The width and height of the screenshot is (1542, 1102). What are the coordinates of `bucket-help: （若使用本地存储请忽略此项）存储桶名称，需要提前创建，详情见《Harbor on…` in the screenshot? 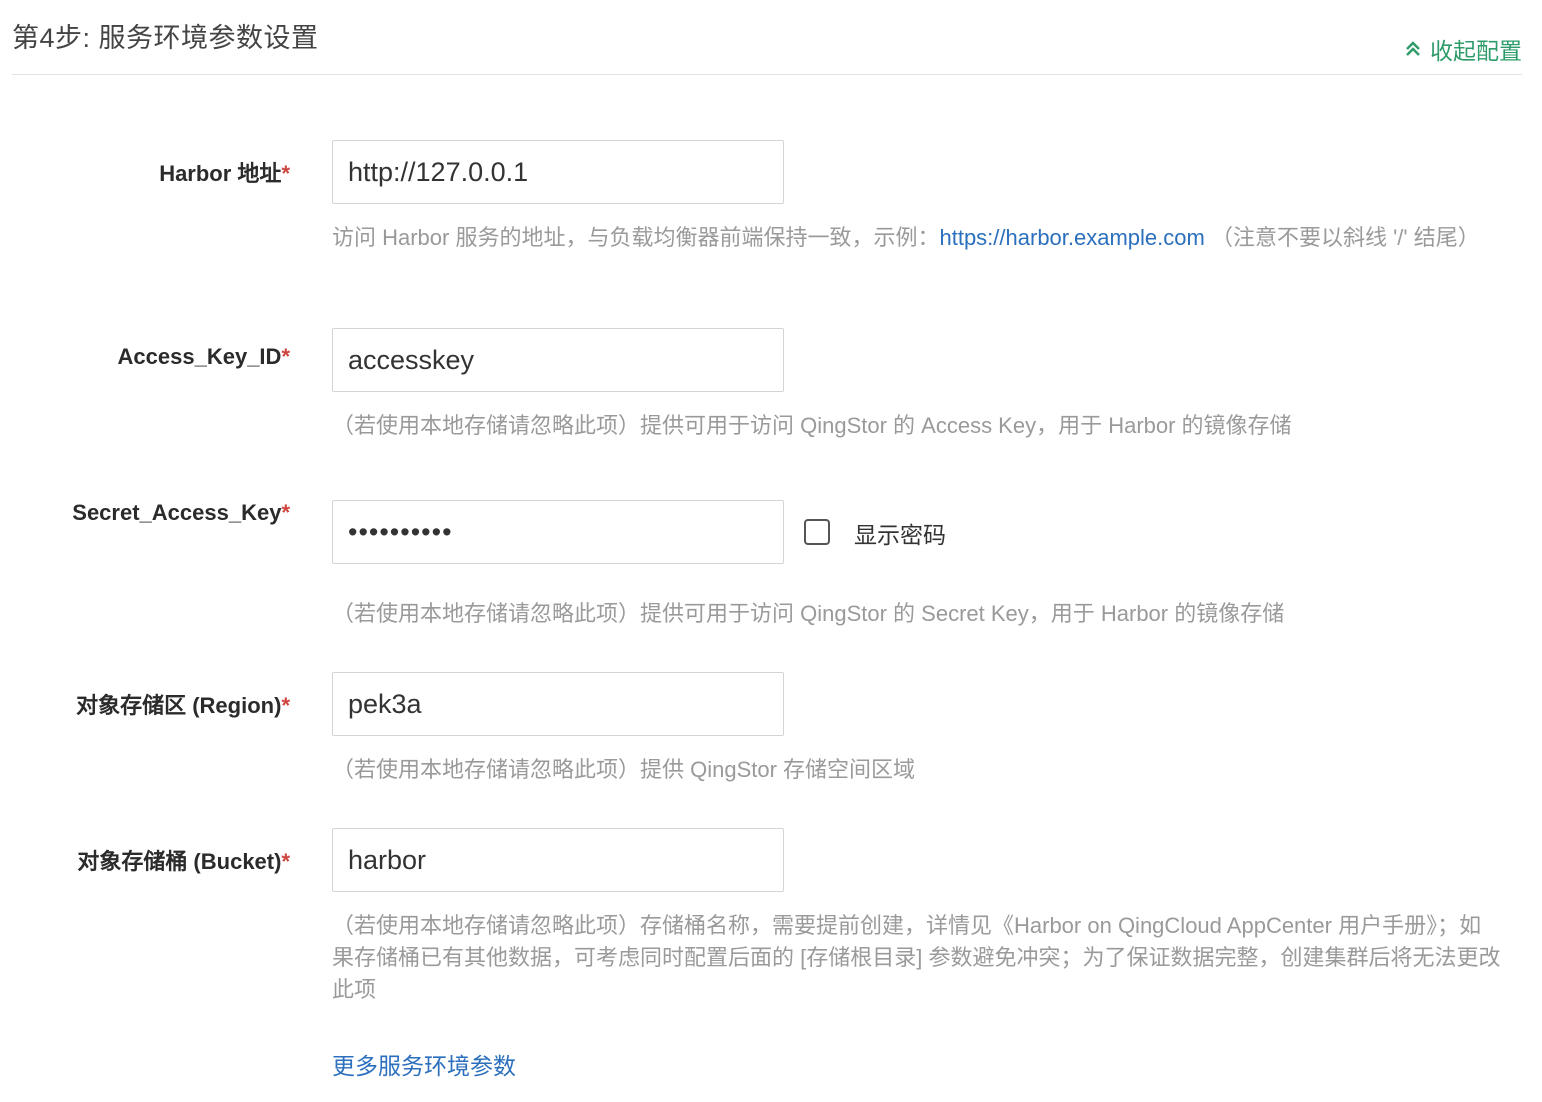 It's located at (916, 957).